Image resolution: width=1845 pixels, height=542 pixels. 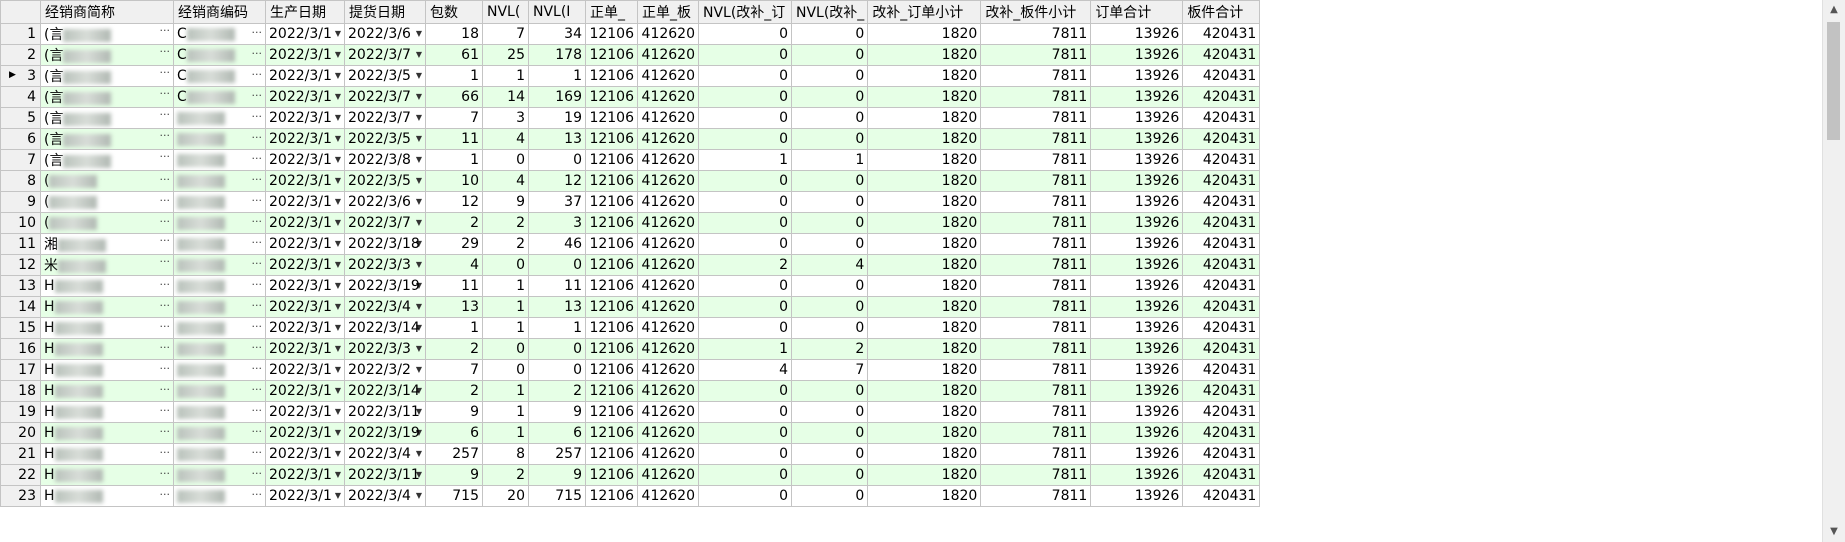 What do you see at coordinates (454, 475) in the screenshot?
I see `cell-pk: 9` at bounding box center [454, 475].